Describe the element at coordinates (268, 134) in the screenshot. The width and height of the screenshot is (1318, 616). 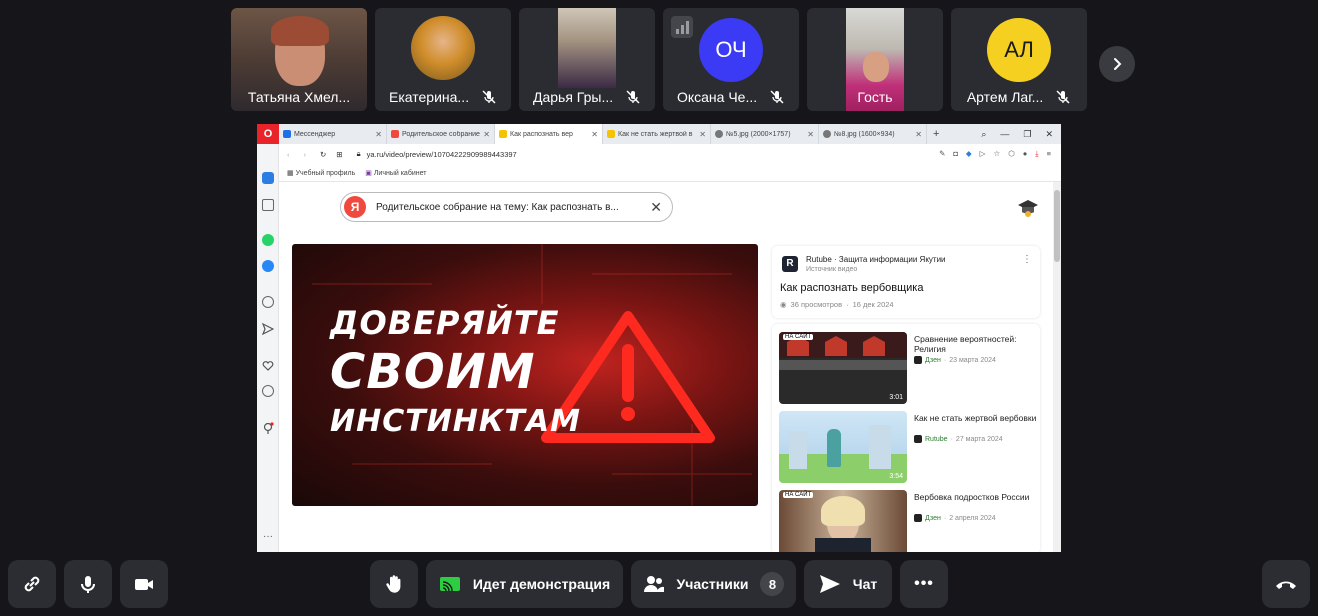
I see `browser-logo: O` at that location.